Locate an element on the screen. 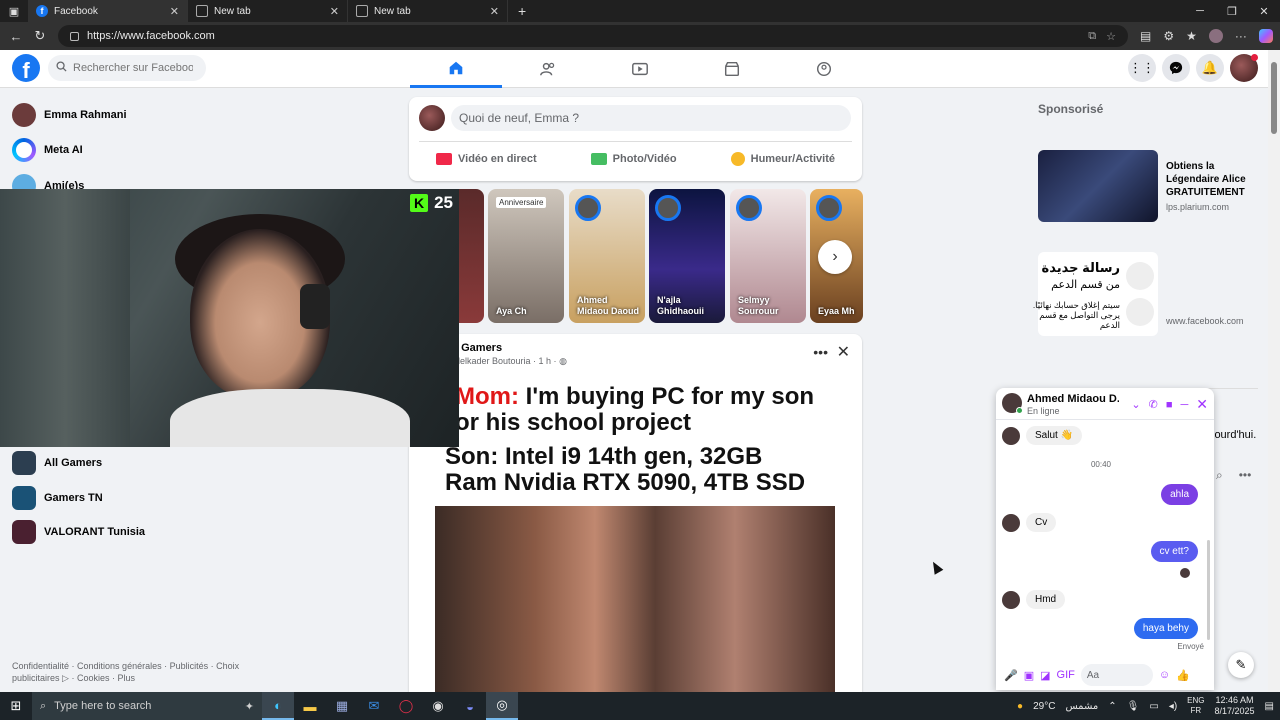  language-indicator: ENG FR is located at coordinates (1195, 706).